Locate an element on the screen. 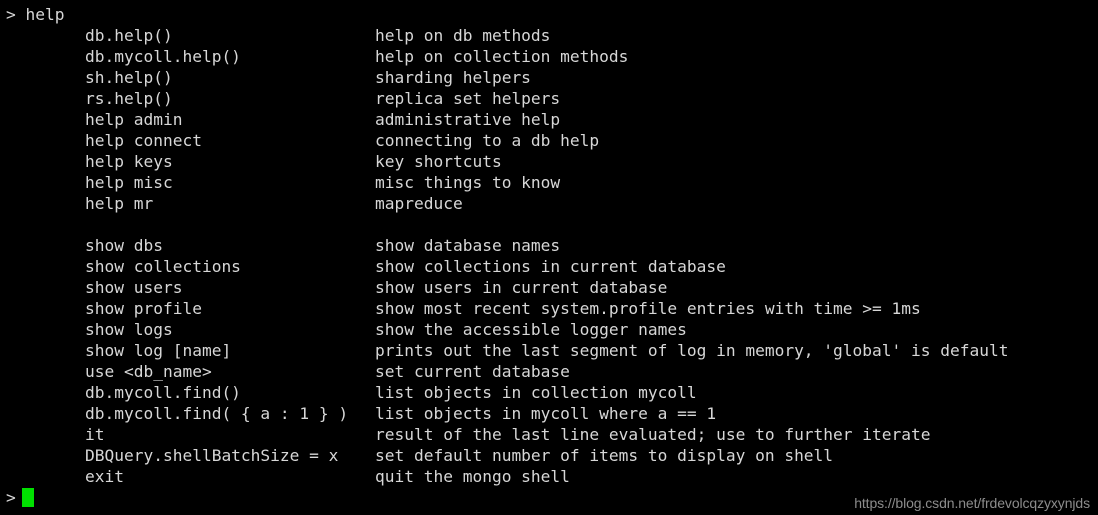 The width and height of the screenshot is (1098, 515). help-description: show collections in current database is located at coordinates (550, 266).